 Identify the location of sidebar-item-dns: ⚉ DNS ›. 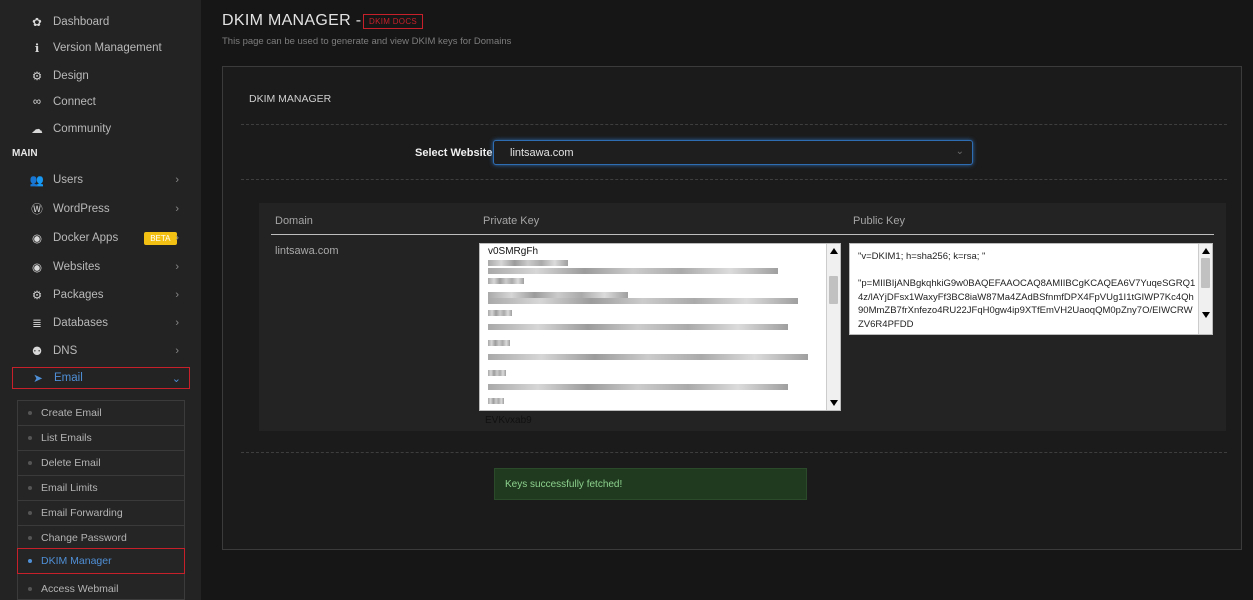
(100, 351).